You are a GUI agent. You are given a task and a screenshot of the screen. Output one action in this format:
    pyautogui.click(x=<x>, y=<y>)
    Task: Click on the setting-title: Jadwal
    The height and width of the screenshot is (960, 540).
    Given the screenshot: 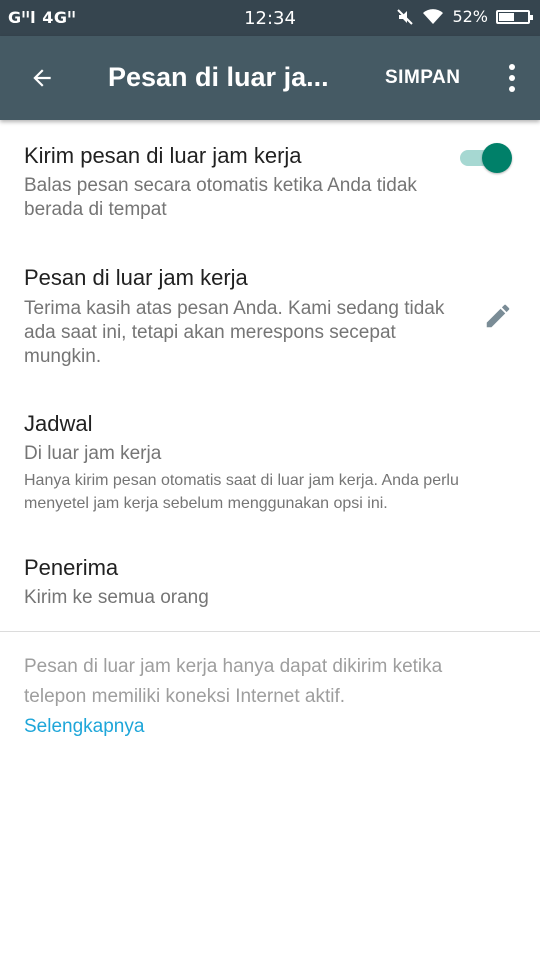 What is the action you would take?
    pyautogui.click(x=58, y=423)
    